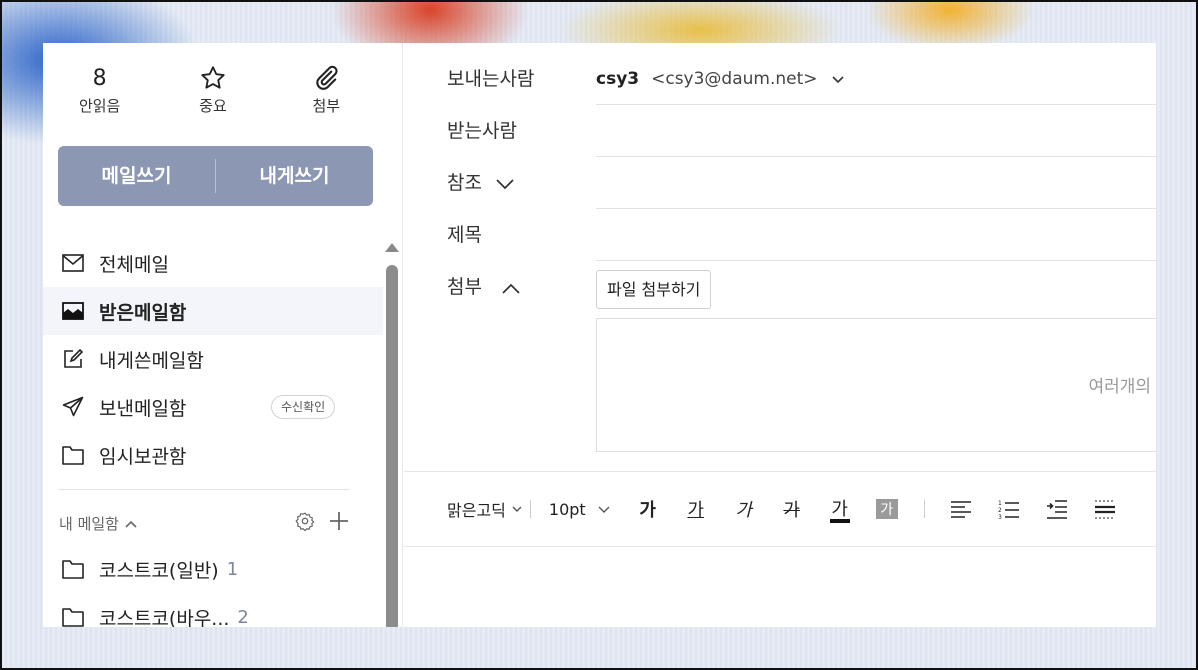 Image resolution: width=1198 pixels, height=670 pixels. Describe the element at coordinates (1009, 509) in the screenshot. I see `numbered-list-icon: 123` at that location.